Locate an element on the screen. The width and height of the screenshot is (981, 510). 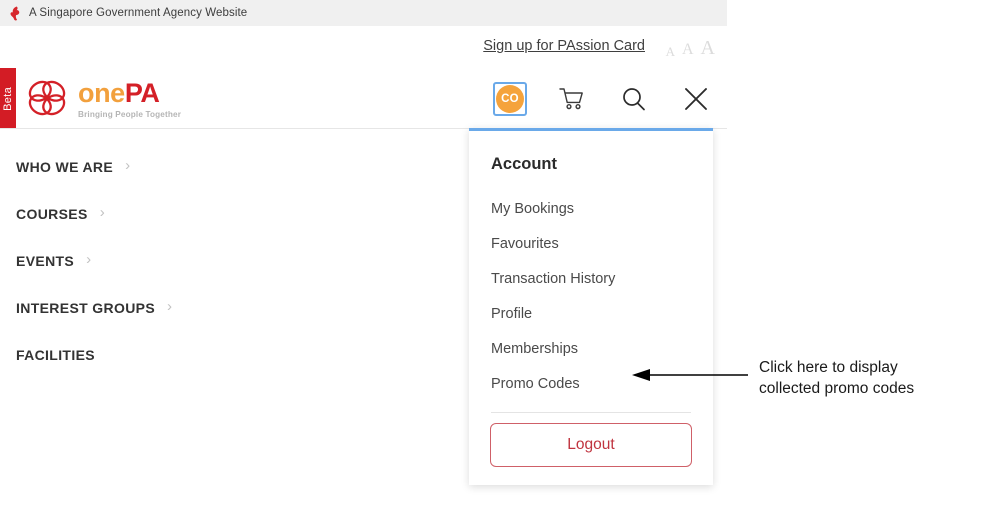
menu-item-profile: Profile is located at coordinates (591, 313).